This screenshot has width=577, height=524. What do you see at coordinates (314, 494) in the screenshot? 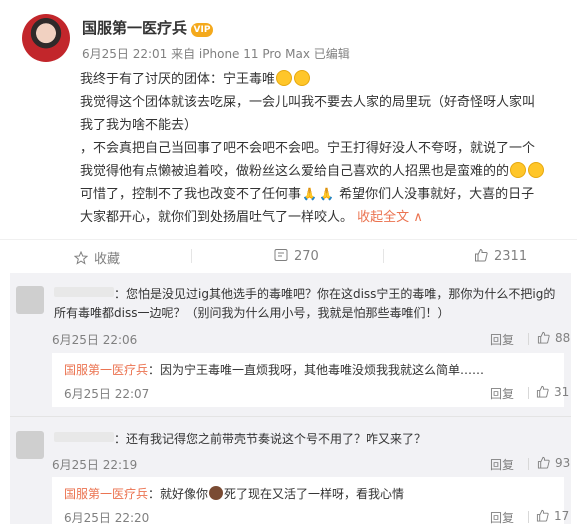
I see `reply-content: 死了现在又活了一样呀，看我心情` at bounding box center [314, 494].